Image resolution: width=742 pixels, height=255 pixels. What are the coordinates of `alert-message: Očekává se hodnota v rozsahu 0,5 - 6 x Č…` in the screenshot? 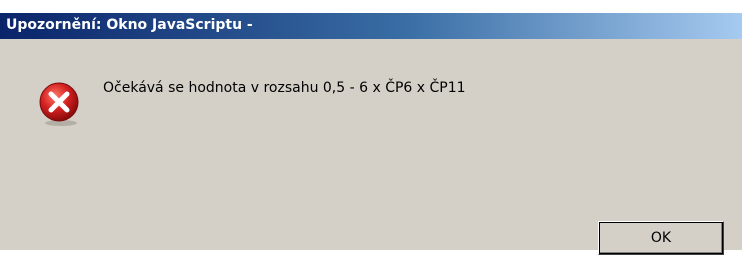 It's located at (284, 88).